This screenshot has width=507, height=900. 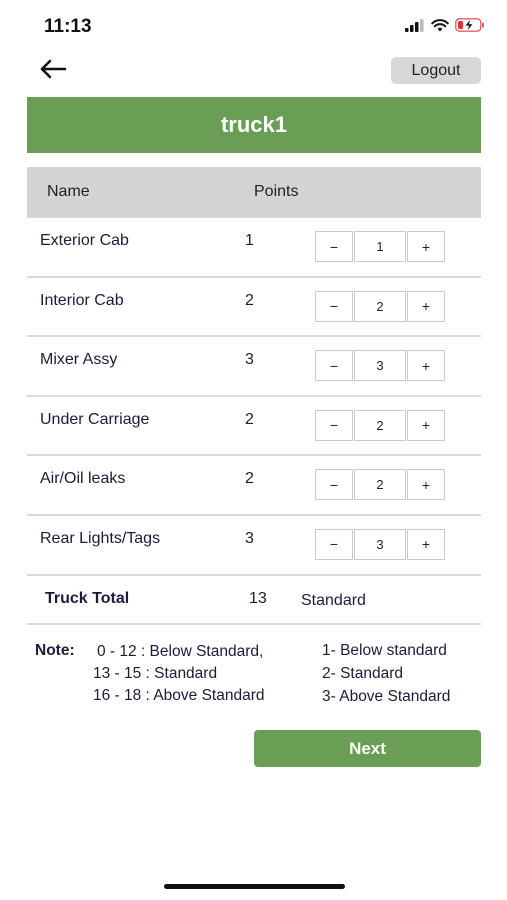 I want to click on note-range-line: 16 - 18 : Above Standard, so click(x=179, y=695).